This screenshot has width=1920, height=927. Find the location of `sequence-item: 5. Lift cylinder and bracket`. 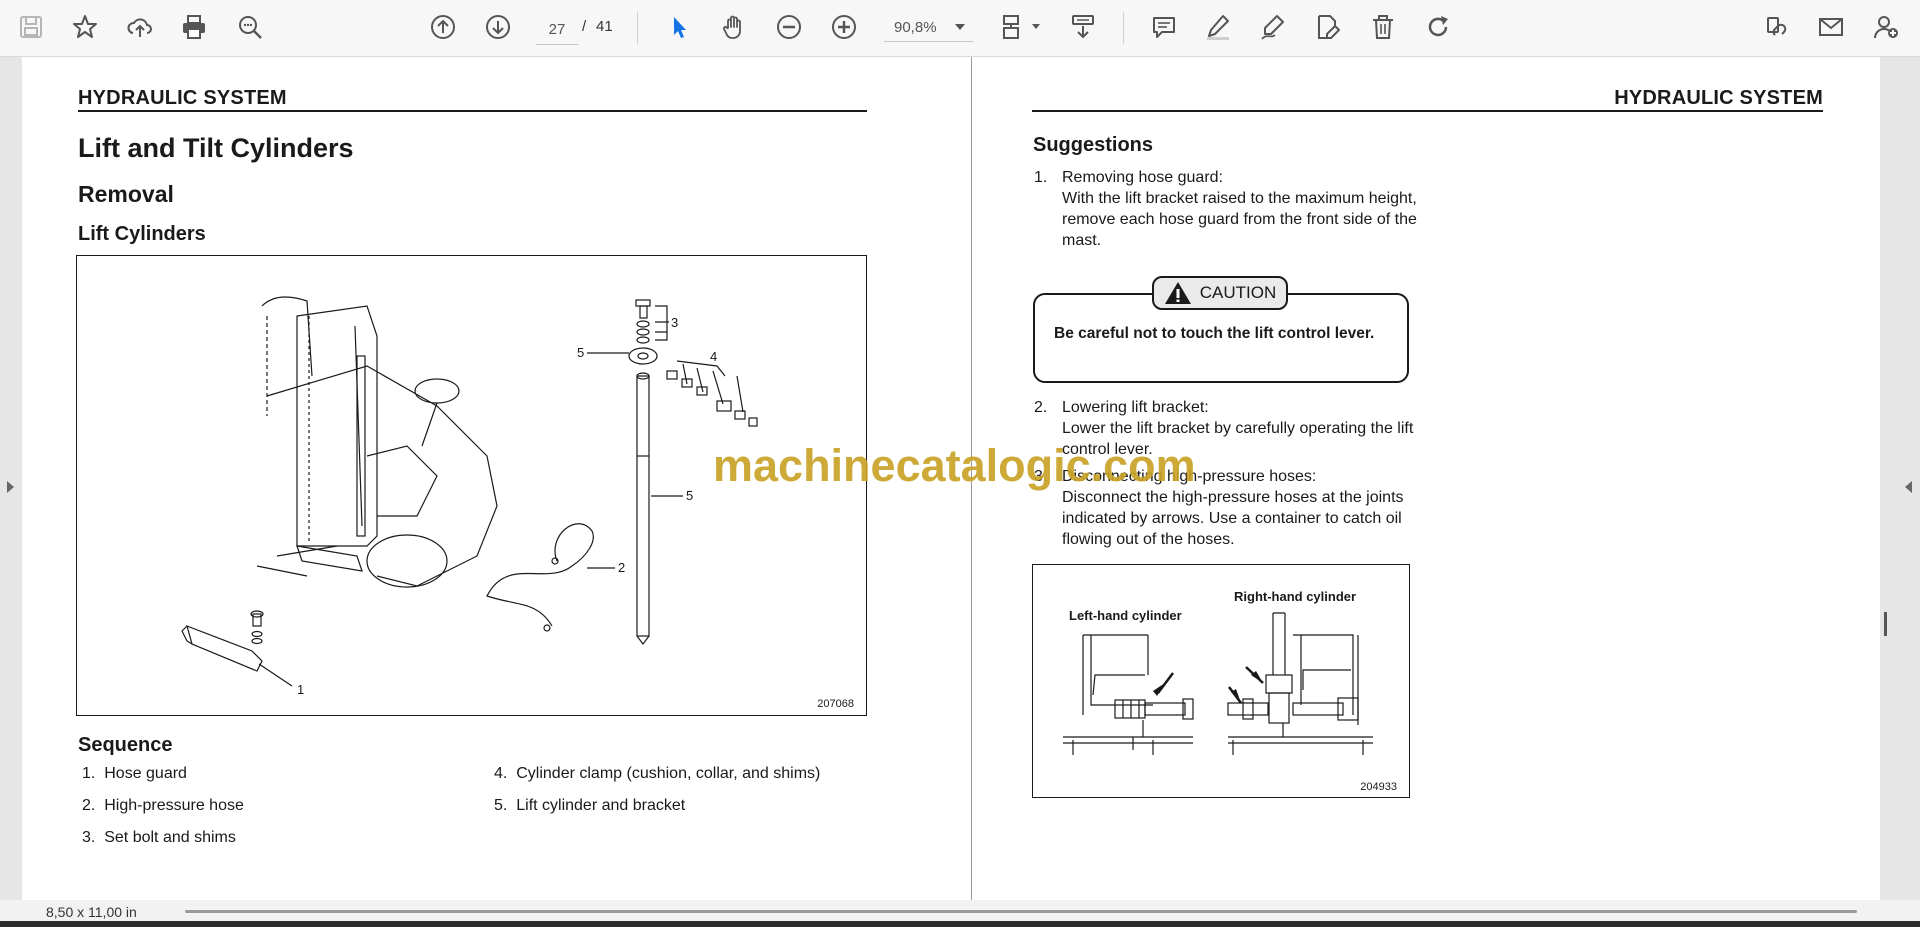

sequence-item: 5. Lift cylinder and bracket is located at coordinates (589, 806).